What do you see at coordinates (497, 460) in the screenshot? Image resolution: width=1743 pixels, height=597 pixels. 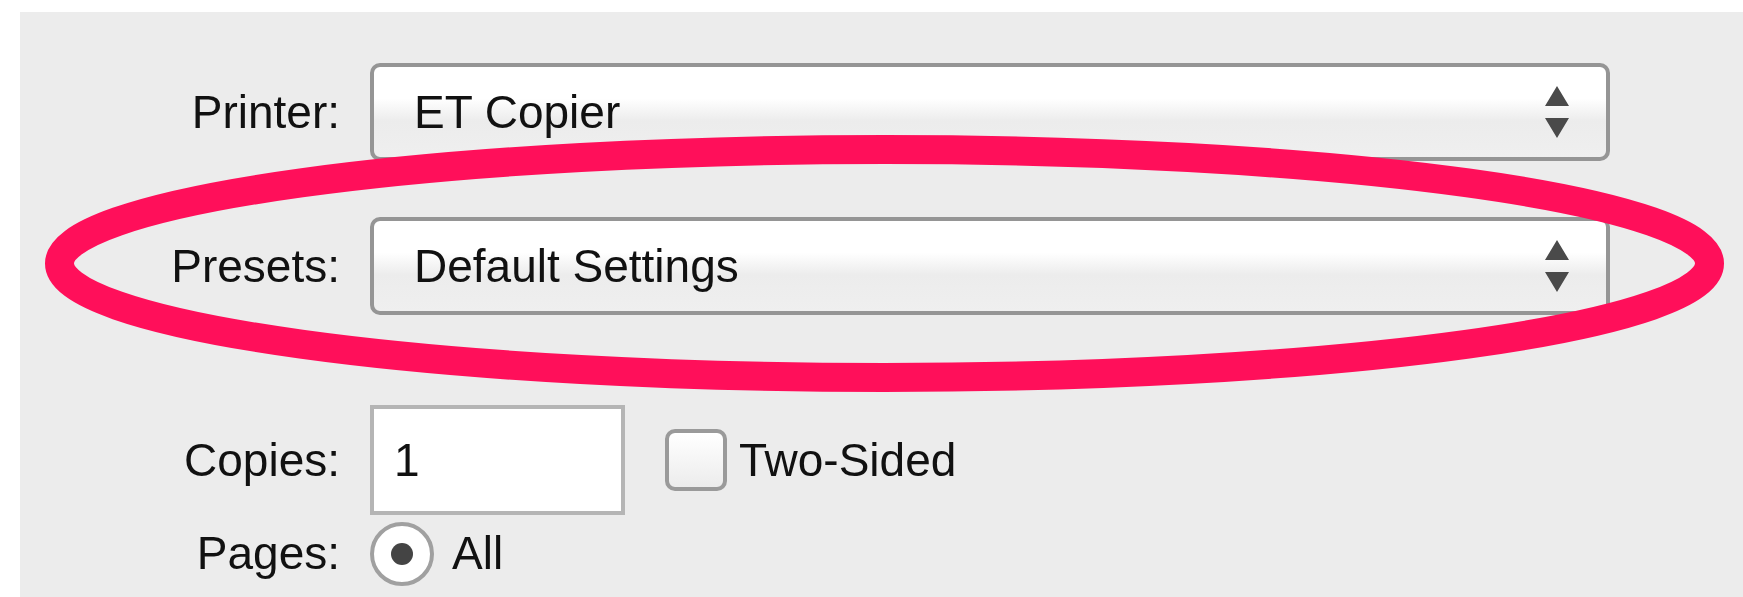 I see `copies-field: 1` at bounding box center [497, 460].